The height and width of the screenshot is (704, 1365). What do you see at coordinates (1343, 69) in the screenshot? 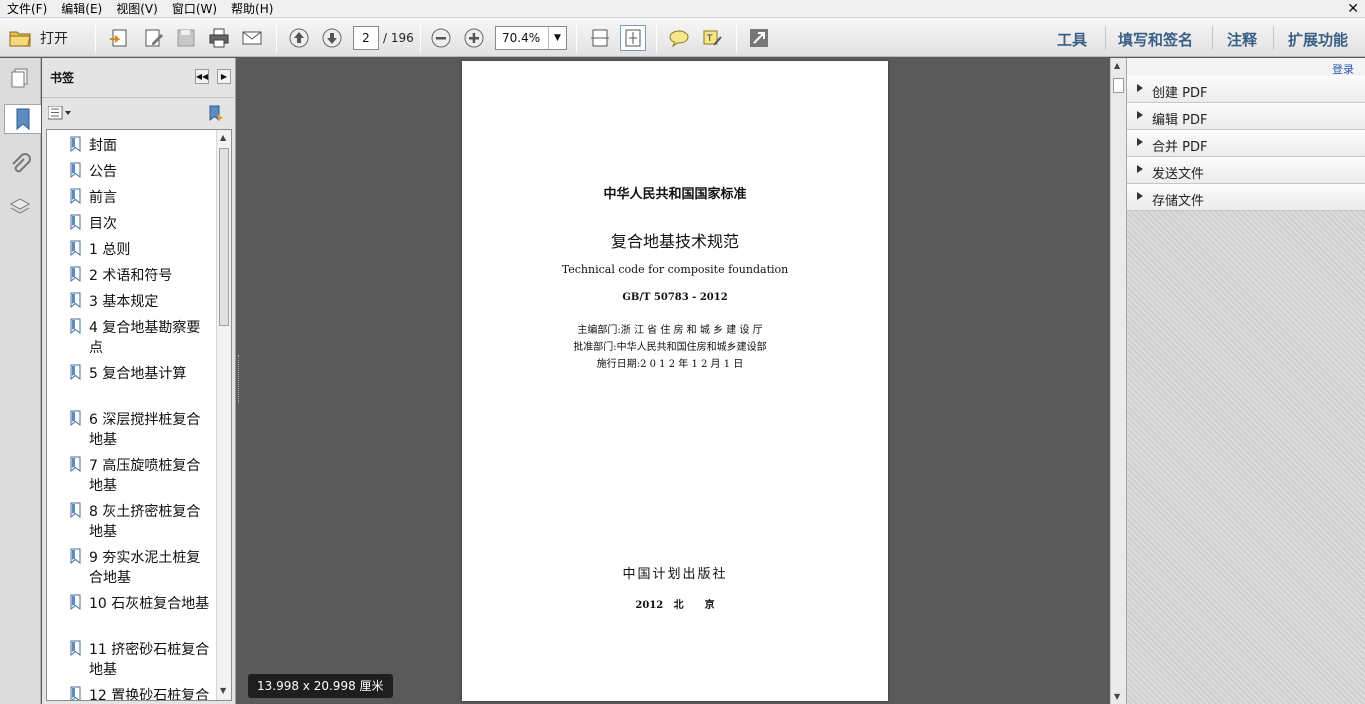
I see `login-link: 登录` at bounding box center [1343, 69].